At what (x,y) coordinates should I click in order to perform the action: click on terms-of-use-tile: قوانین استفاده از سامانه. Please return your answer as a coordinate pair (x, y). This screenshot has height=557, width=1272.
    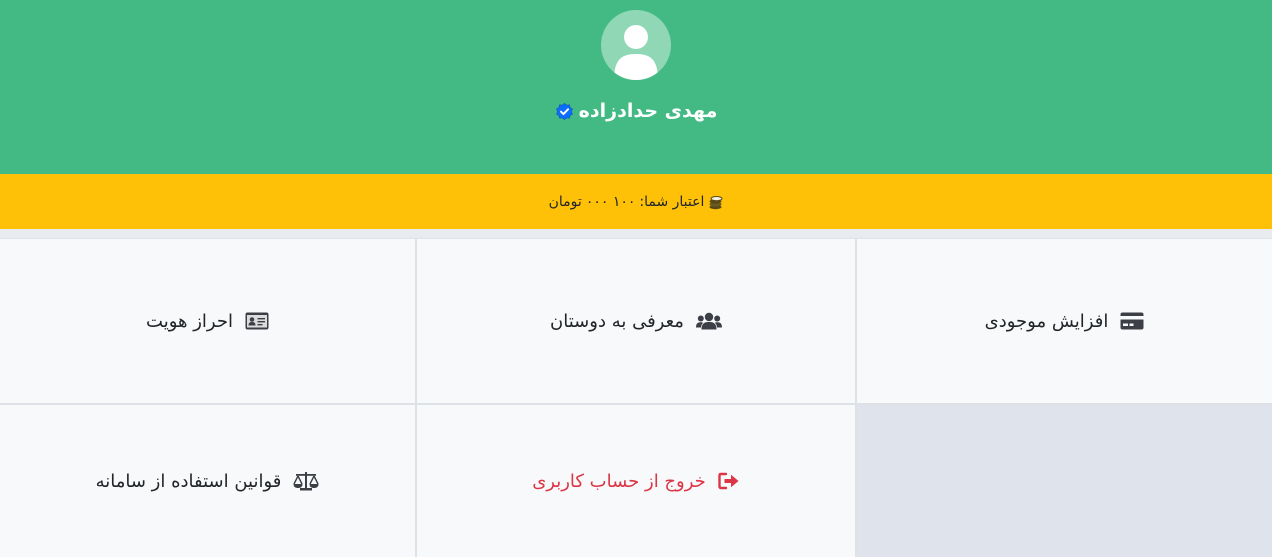
    Looking at the image, I should click on (207, 481).